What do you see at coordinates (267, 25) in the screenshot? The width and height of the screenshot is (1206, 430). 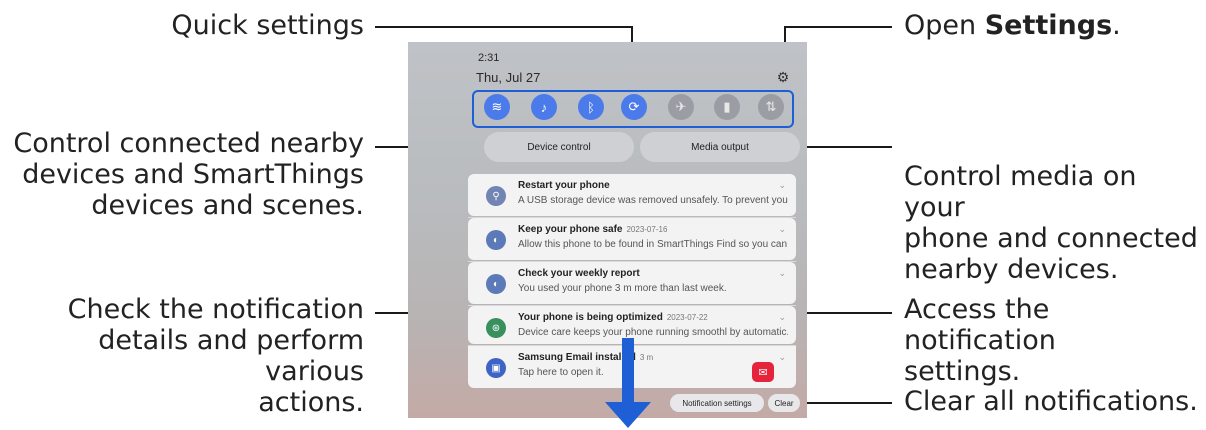 I see `quick-settings-annotation: Quick settings` at bounding box center [267, 25].